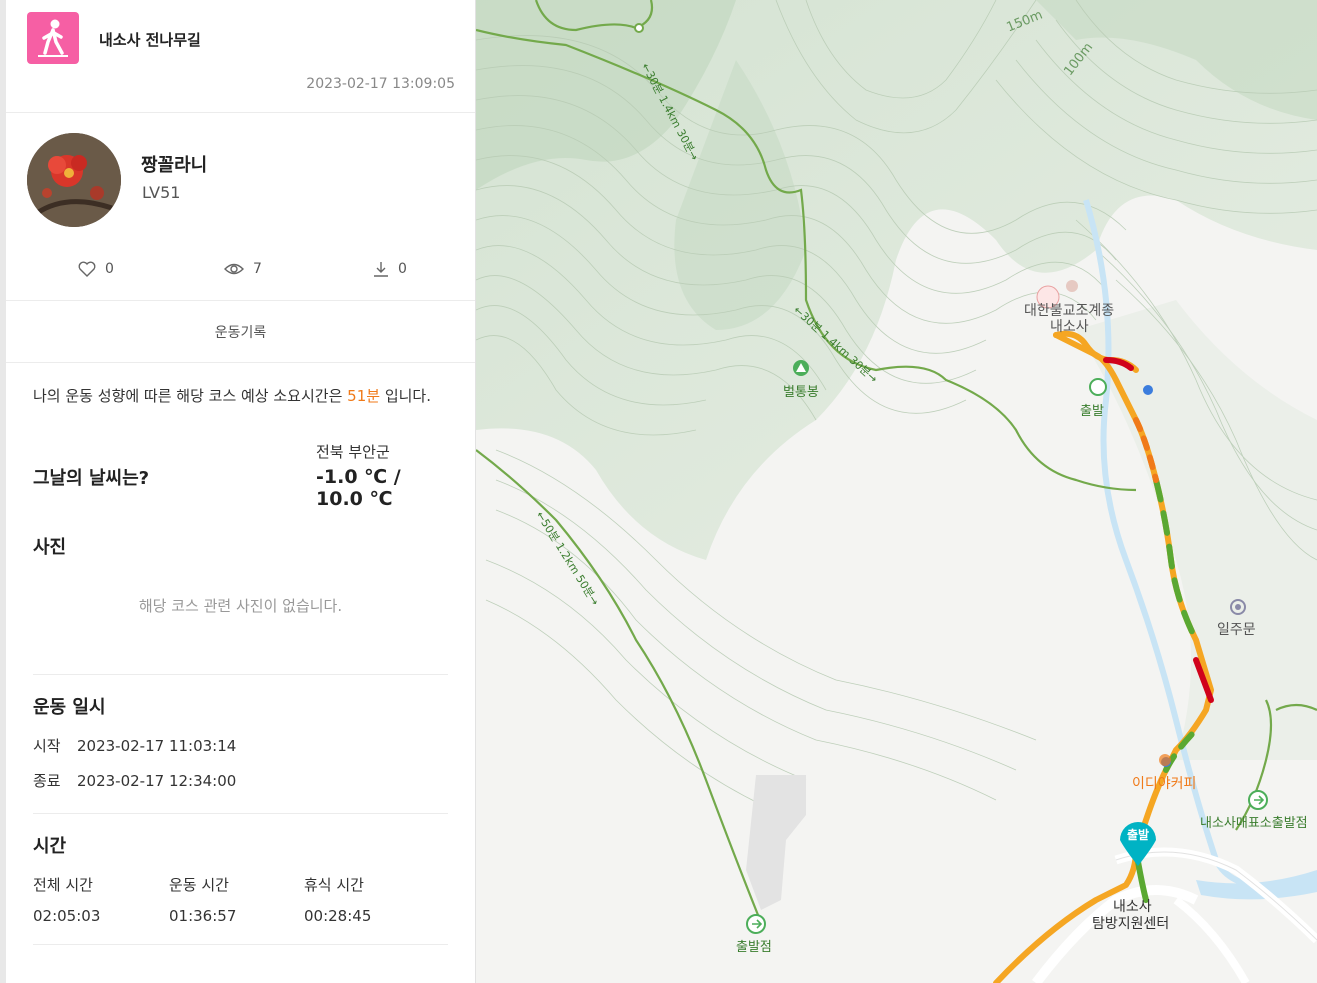 Image resolution: width=1317 pixels, height=983 pixels. What do you see at coordinates (337, 899) in the screenshot?
I see `rest-time: 휴식 시간 00:28:45` at bounding box center [337, 899].